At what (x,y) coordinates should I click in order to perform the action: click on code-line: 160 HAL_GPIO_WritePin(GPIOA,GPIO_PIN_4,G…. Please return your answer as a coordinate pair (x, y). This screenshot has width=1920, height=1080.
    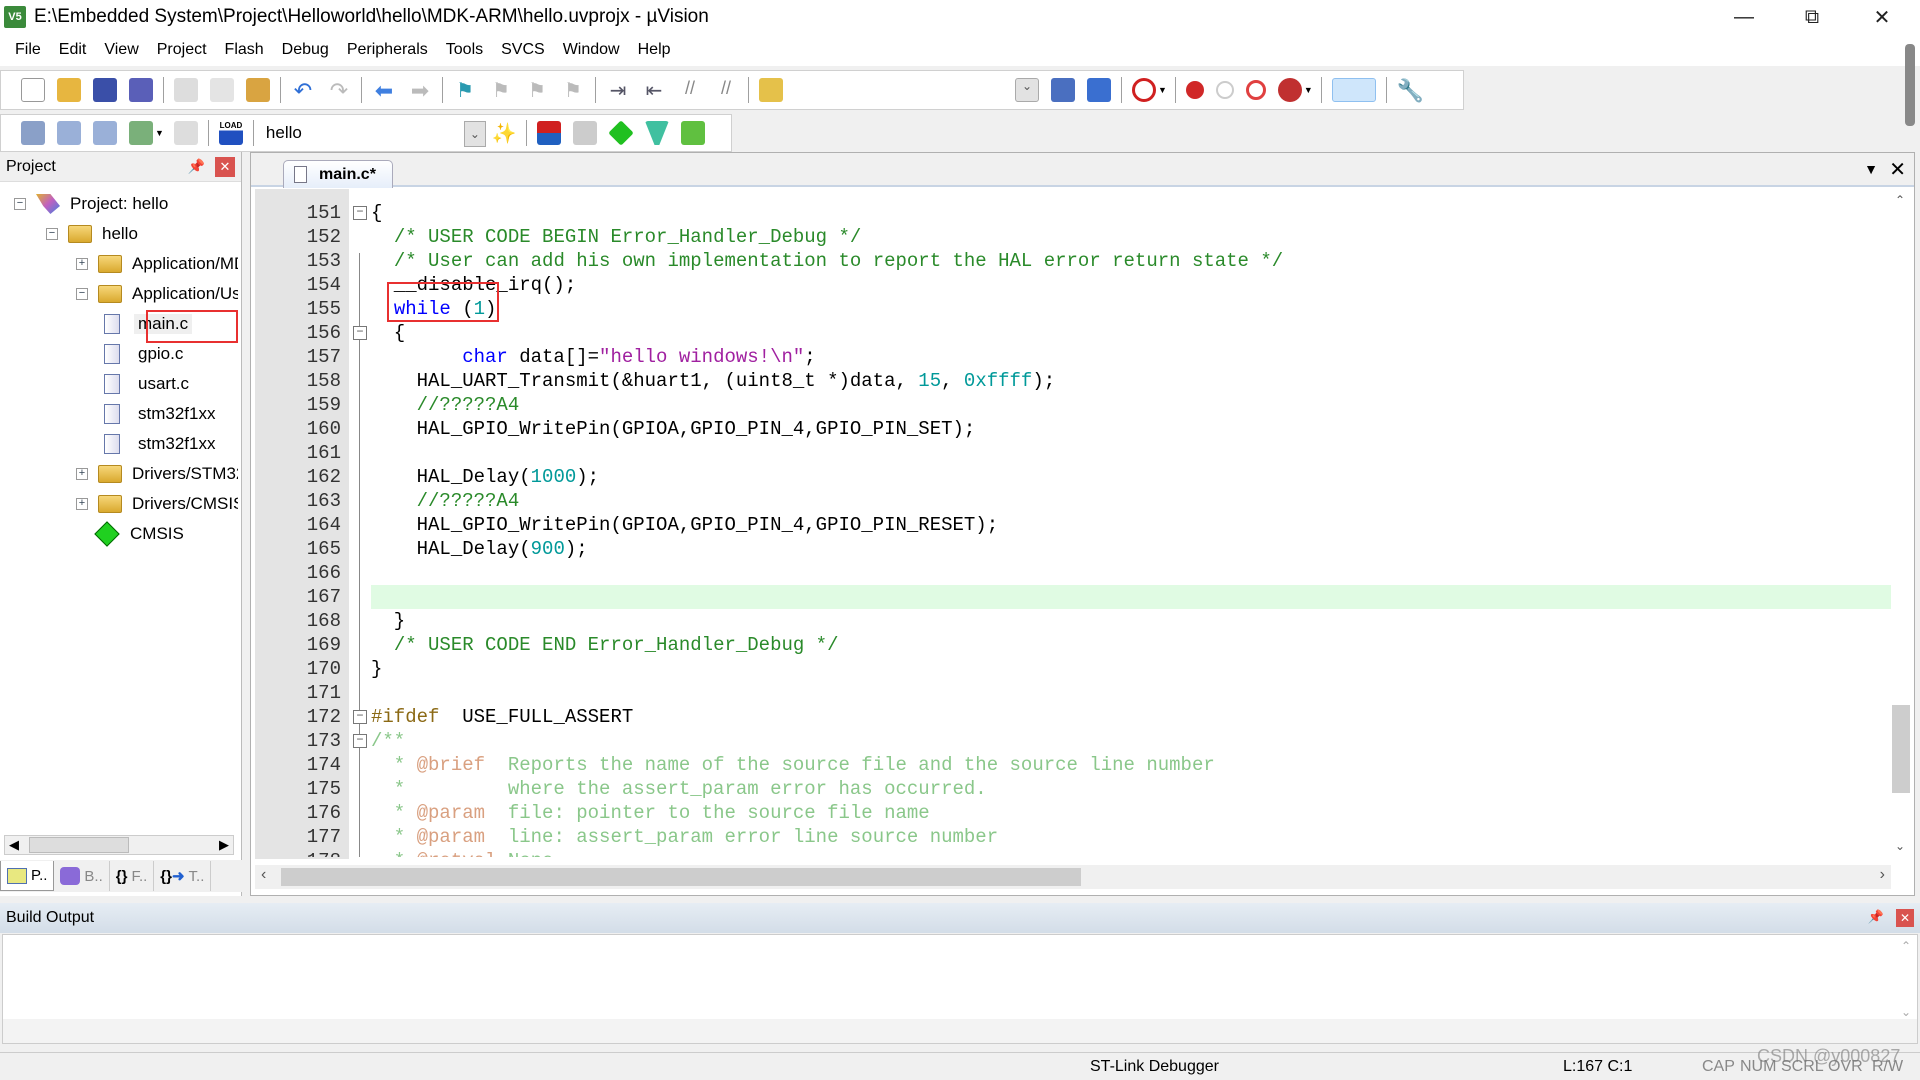
    Looking at the image, I should click on (1071, 429).